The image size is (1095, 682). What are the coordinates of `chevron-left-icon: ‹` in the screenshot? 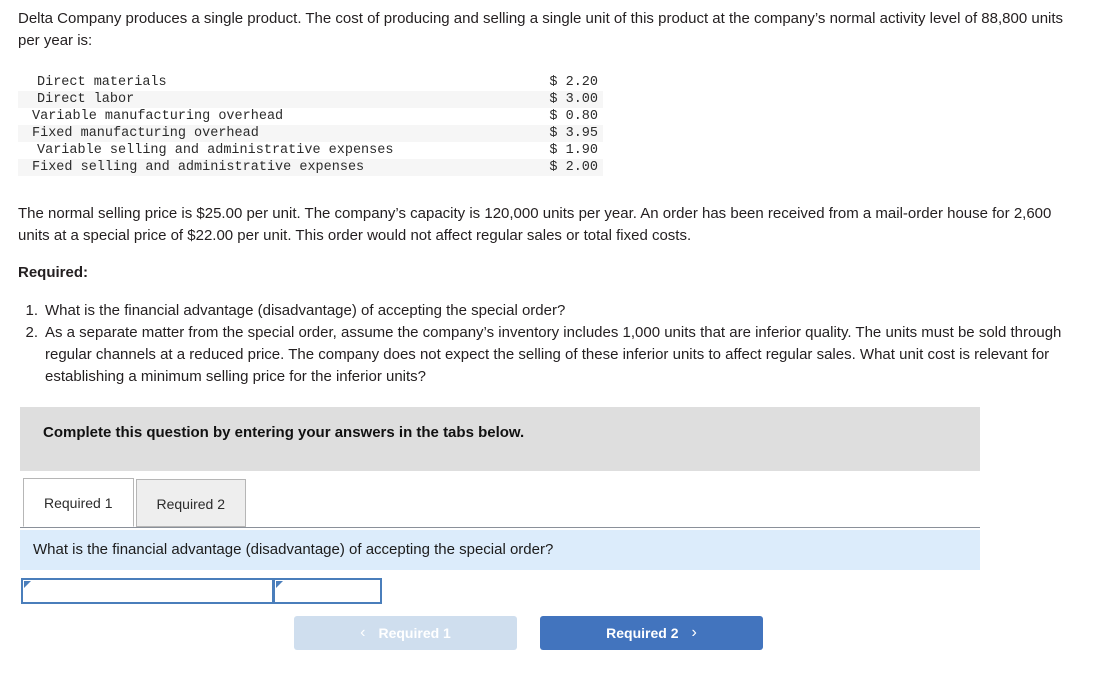 It's located at (363, 632).